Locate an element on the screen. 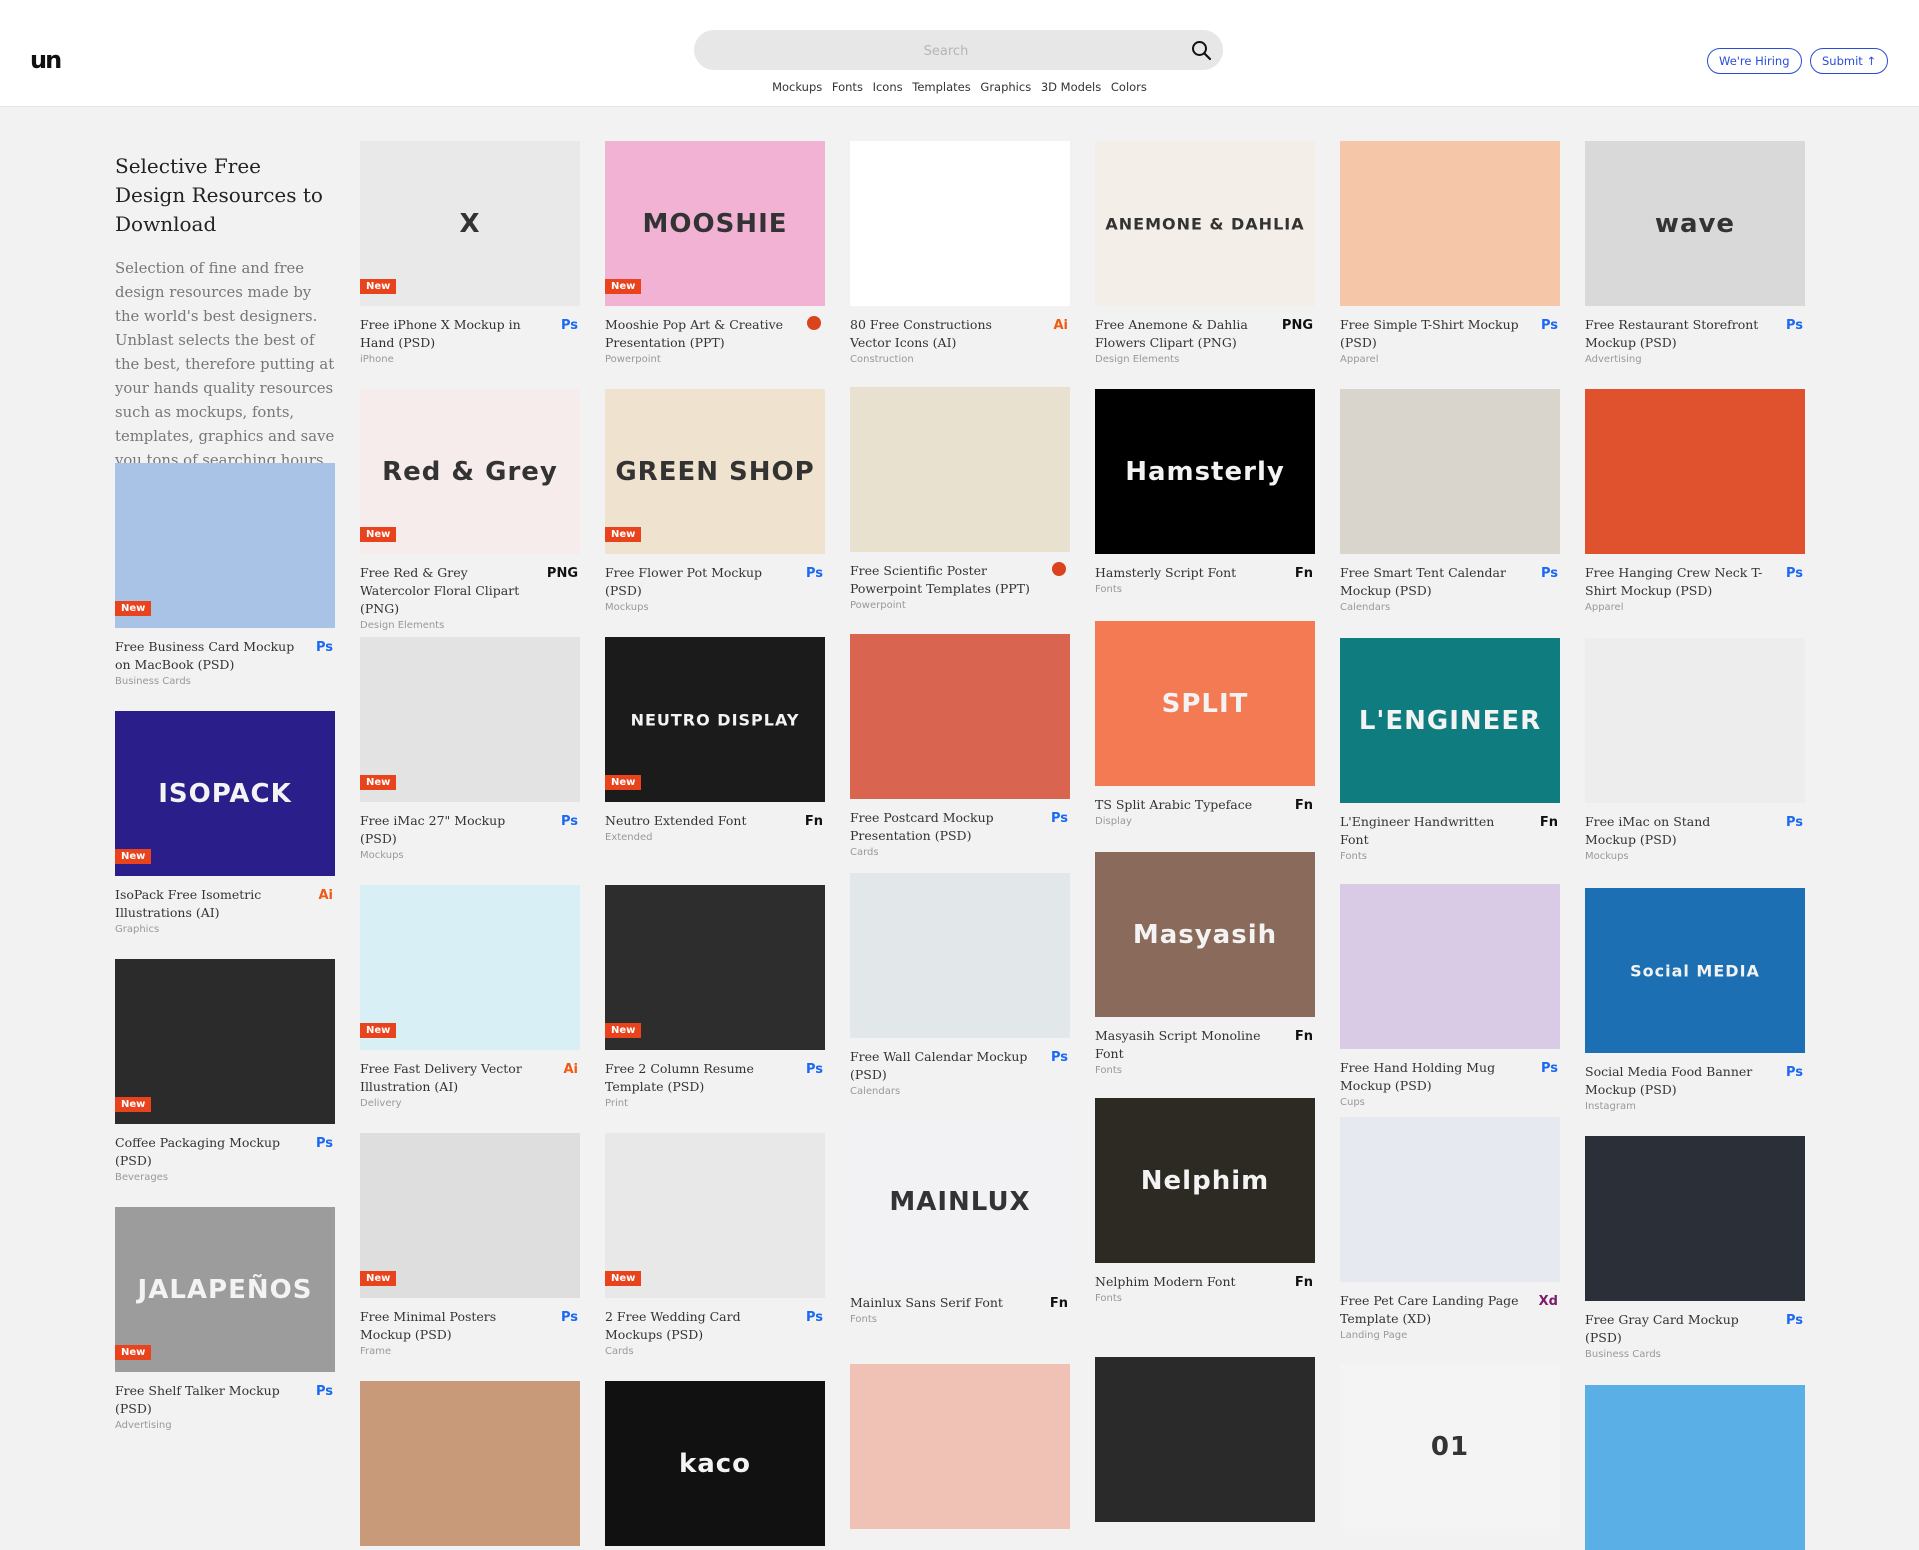 This screenshot has height=1550, width=1919. nav-mockups: Mockups is located at coordinates (797, 87).